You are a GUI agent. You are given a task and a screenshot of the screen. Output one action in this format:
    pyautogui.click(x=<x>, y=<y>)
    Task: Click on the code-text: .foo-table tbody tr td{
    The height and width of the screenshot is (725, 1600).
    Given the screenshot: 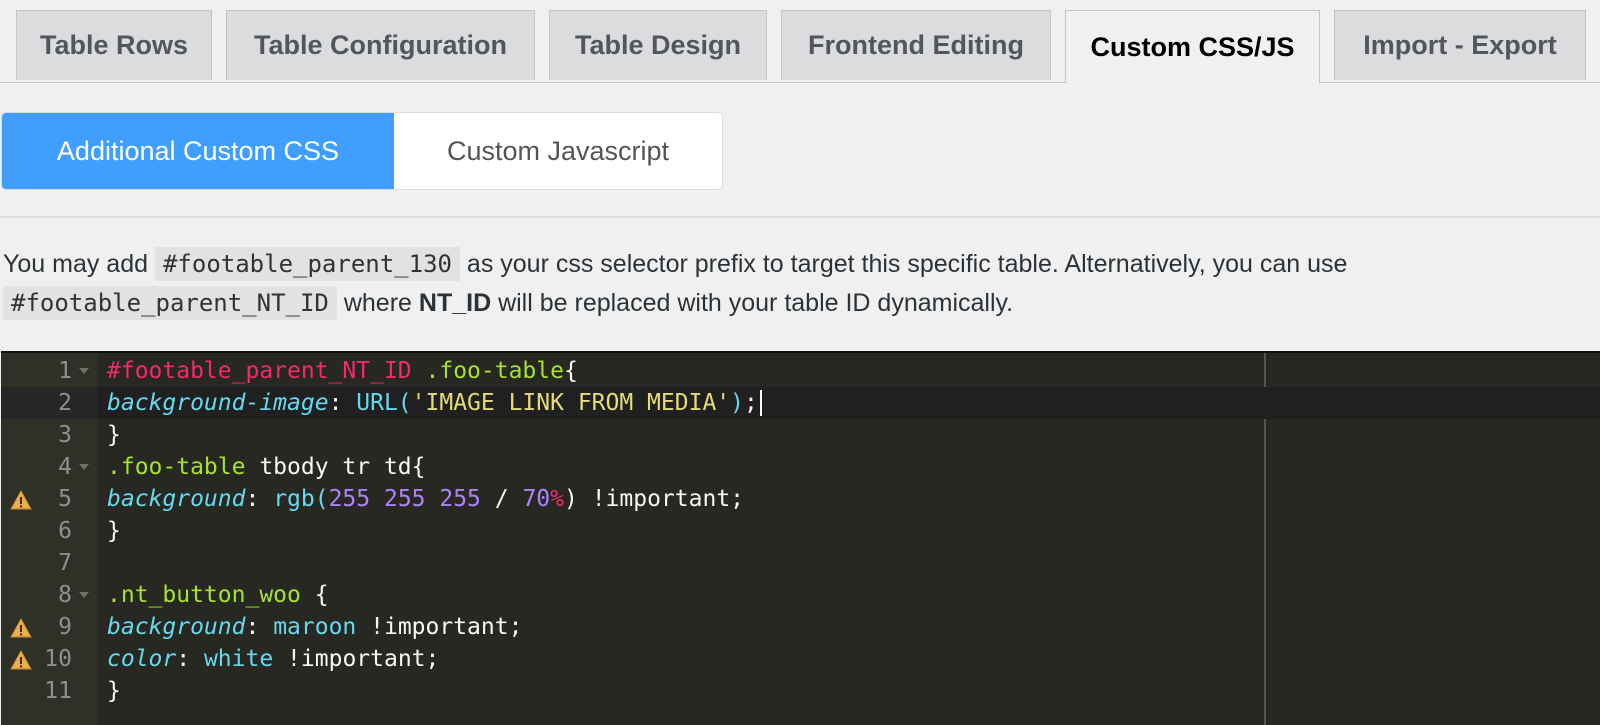 What is the action you would take?
    pyautogui.click(x=262, y=467)
    